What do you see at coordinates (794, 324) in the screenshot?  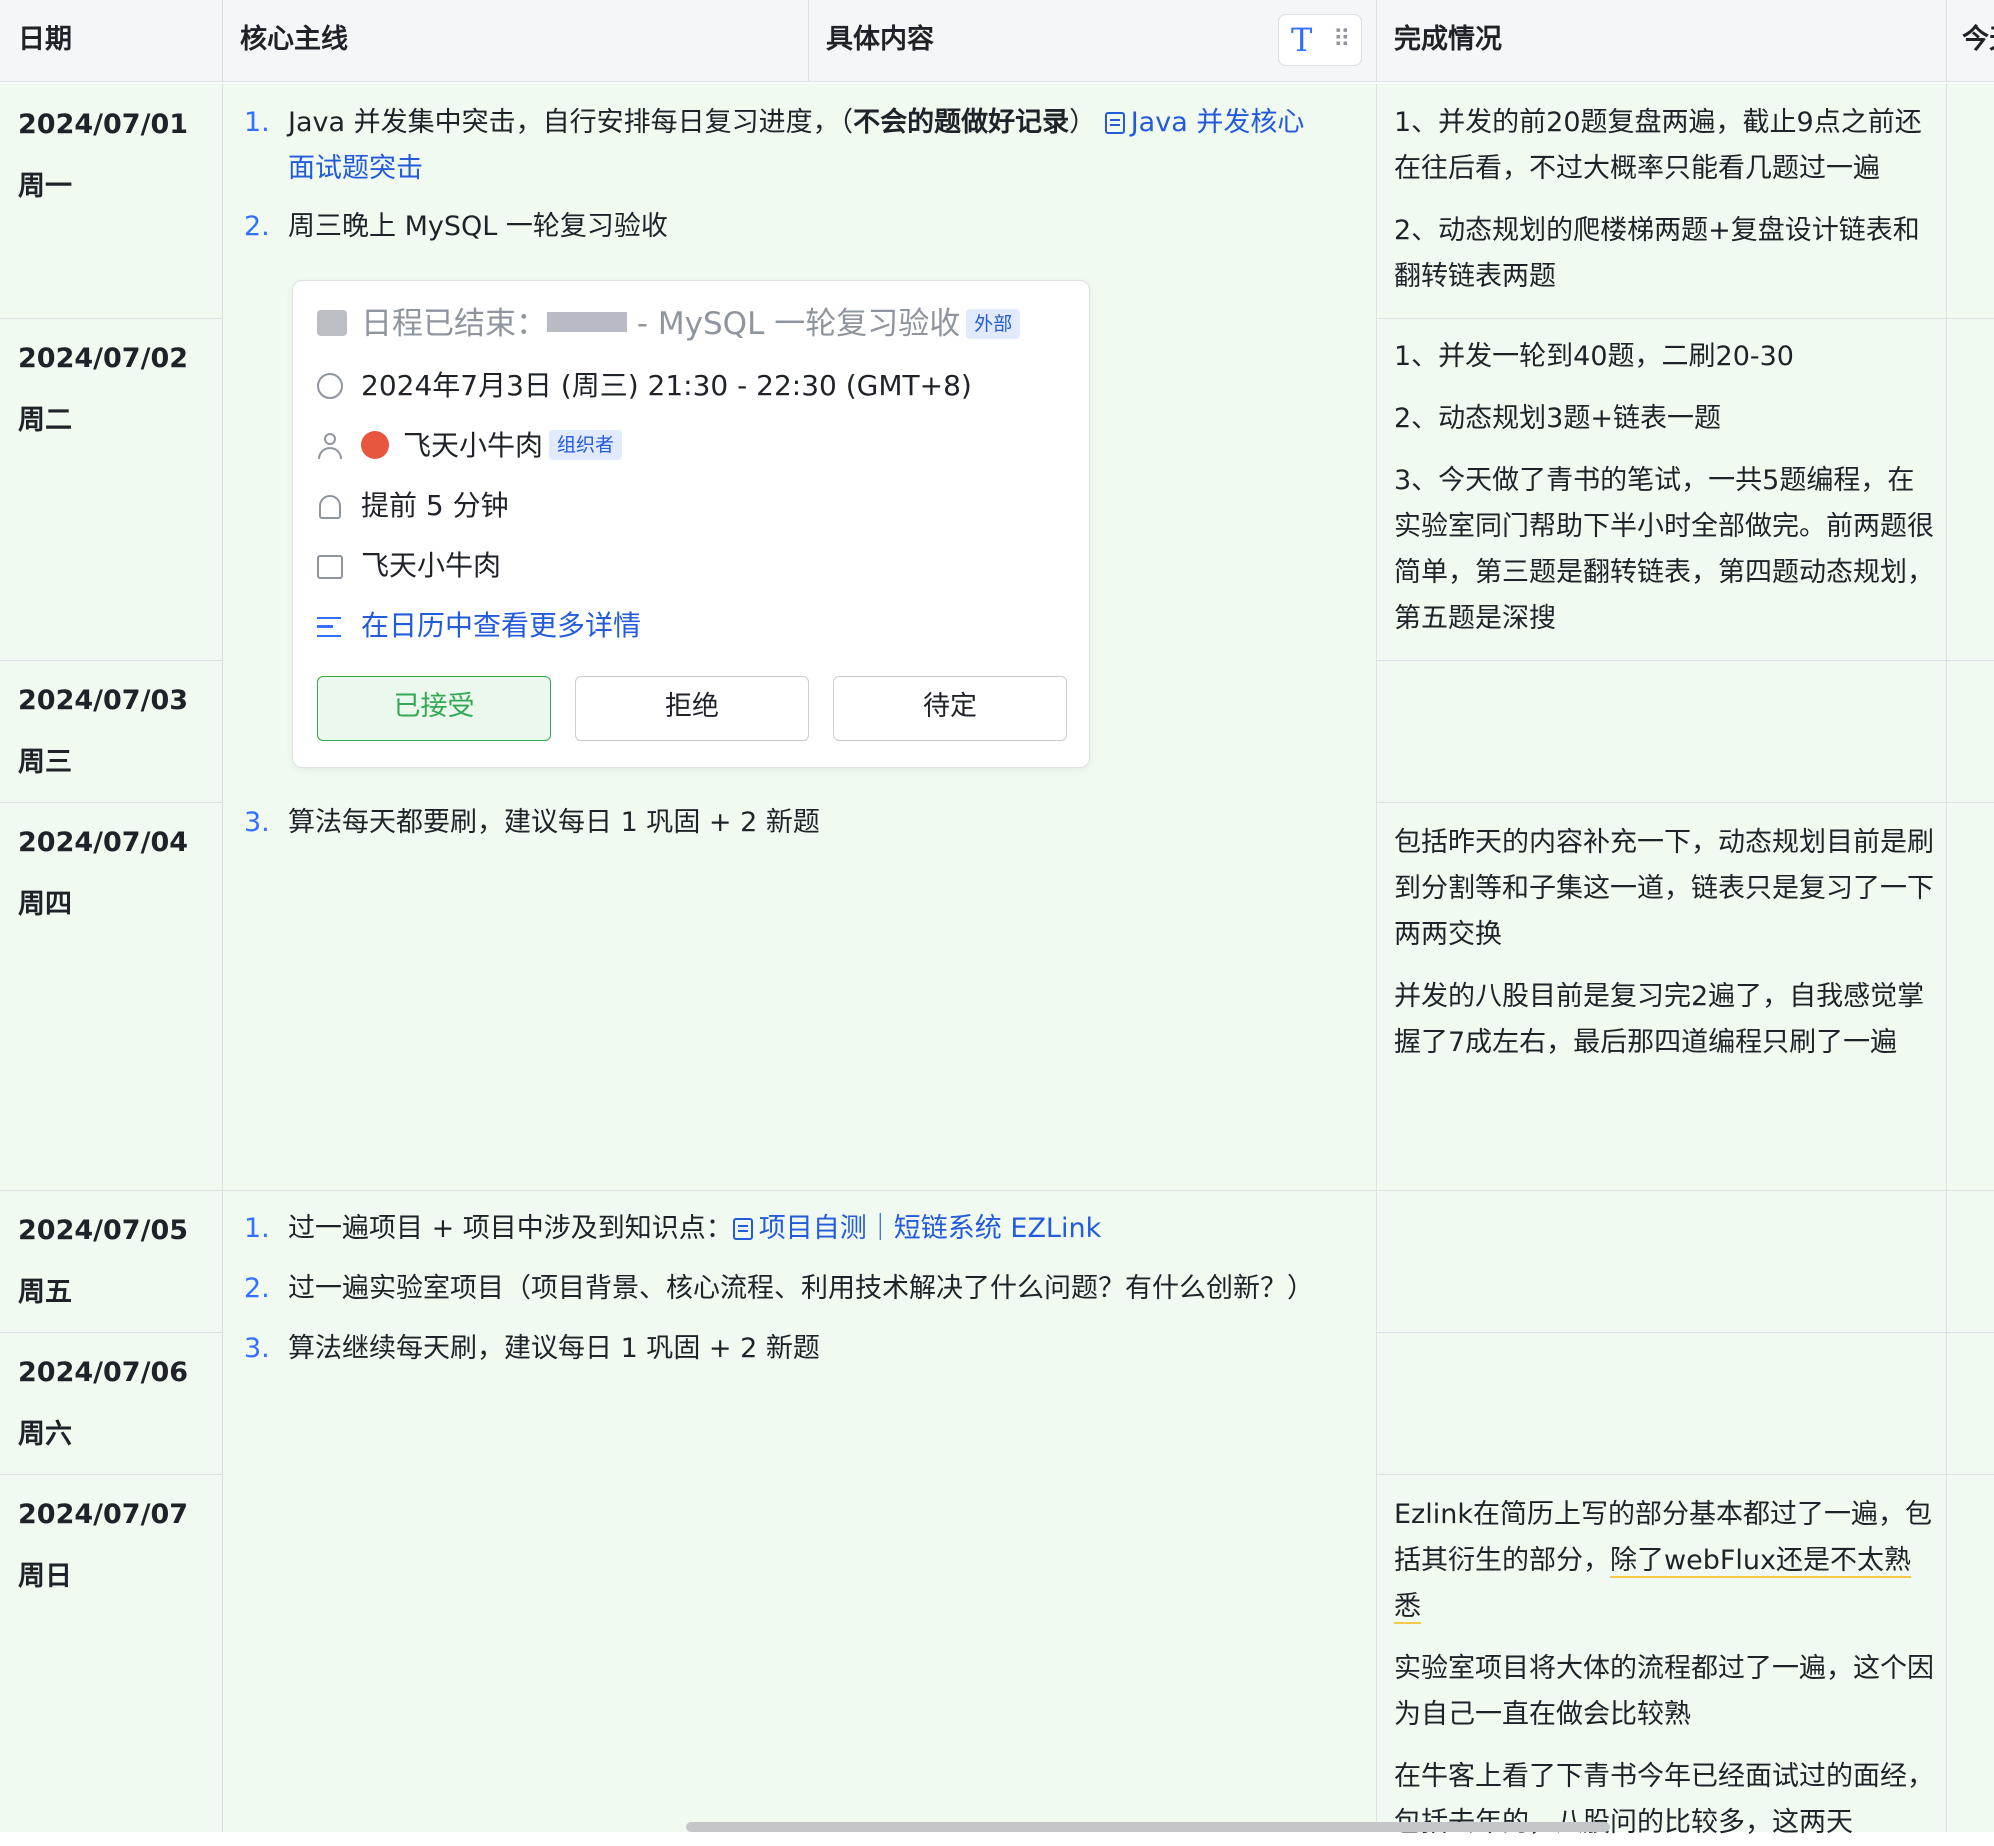 I see `event-title-text: - MySQL 一轮复习验收` at bounding box center [794, 324].